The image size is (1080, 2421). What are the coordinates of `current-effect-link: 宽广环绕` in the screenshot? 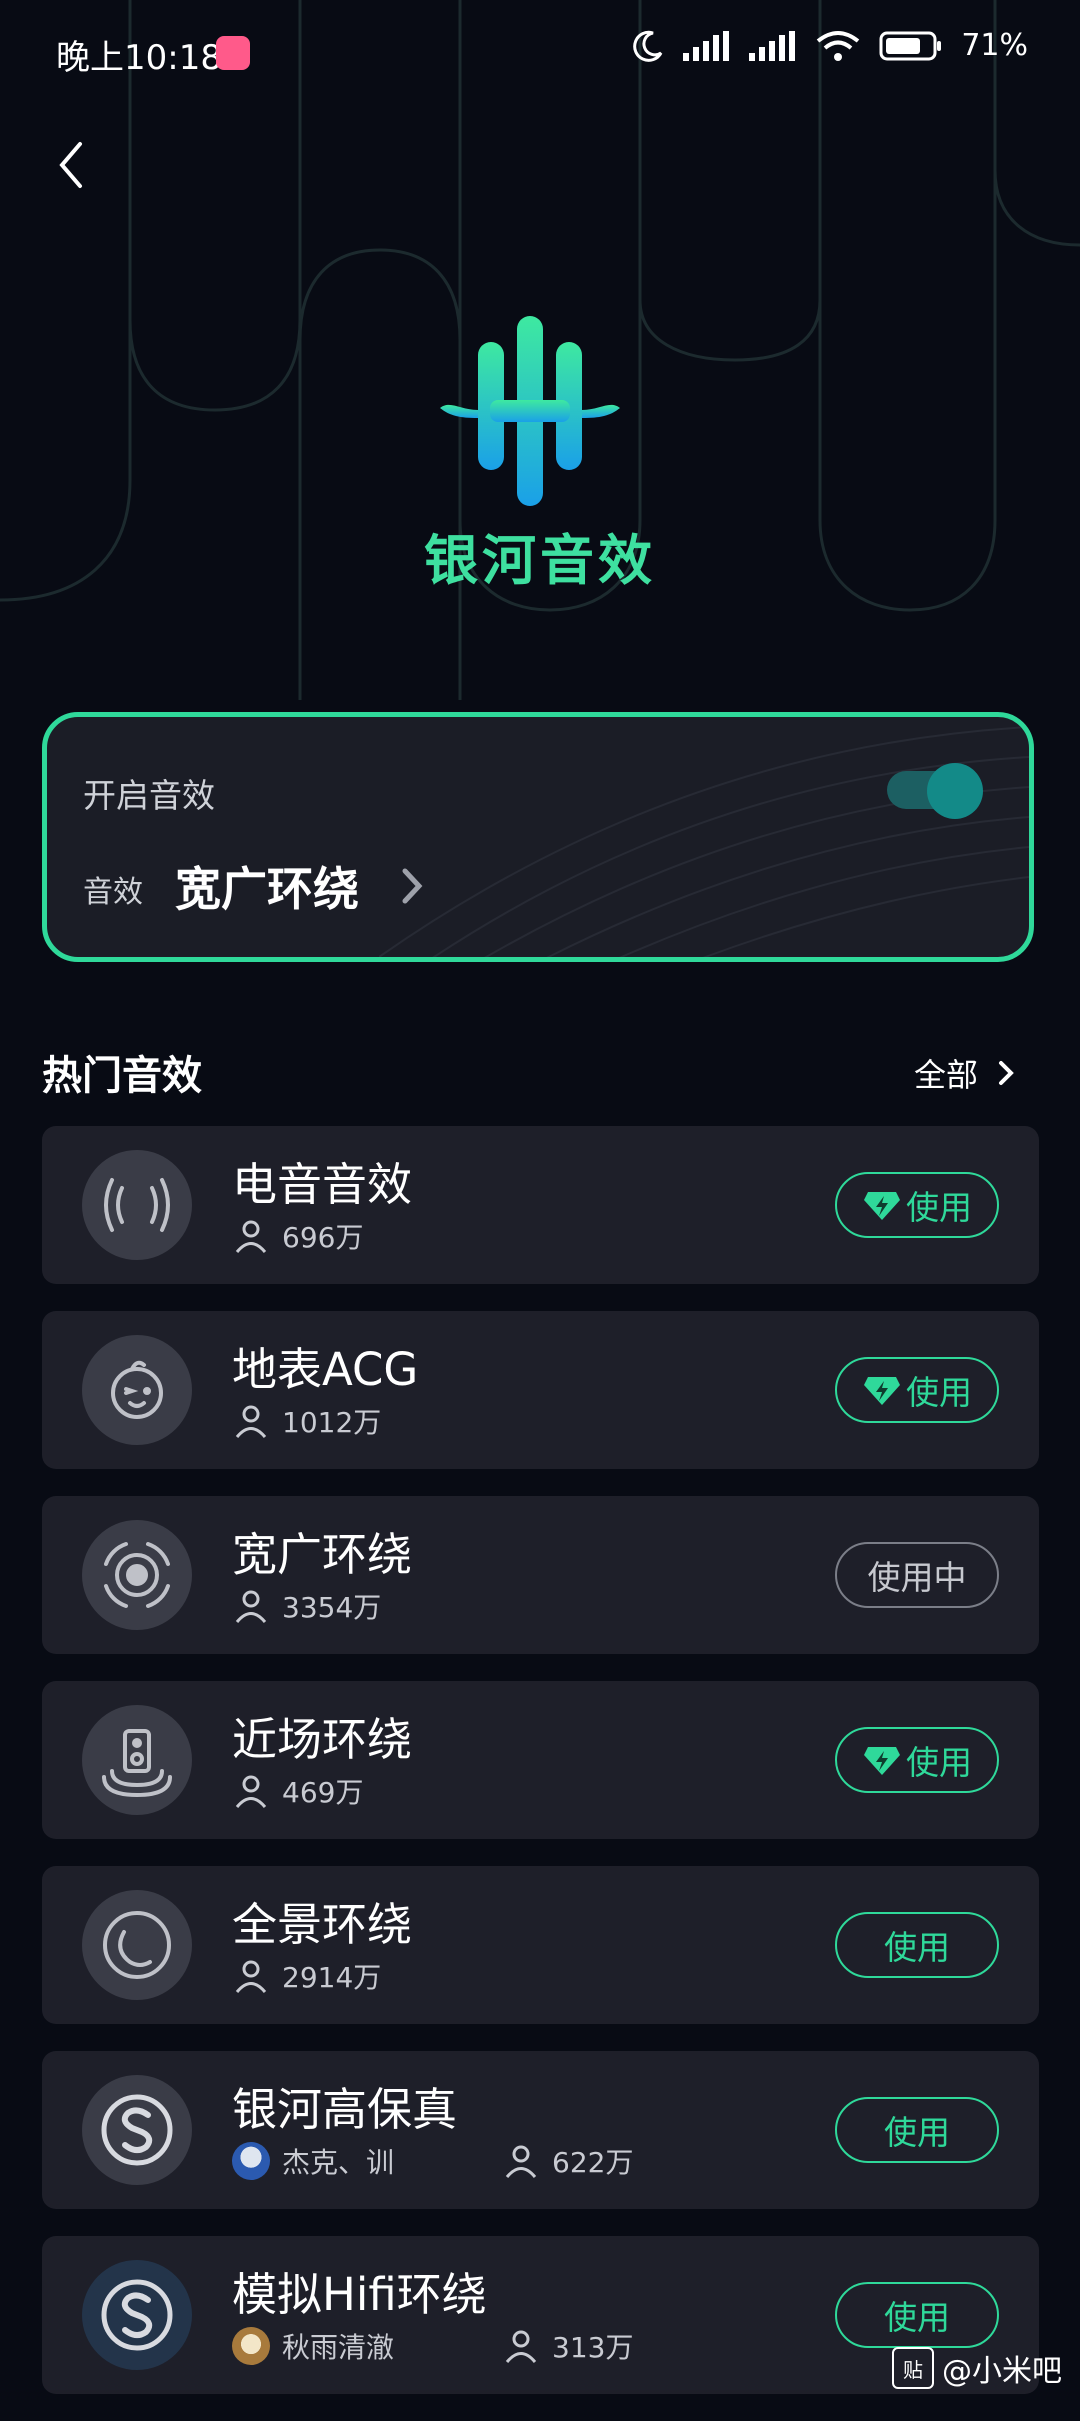 It's located at (267, 886).